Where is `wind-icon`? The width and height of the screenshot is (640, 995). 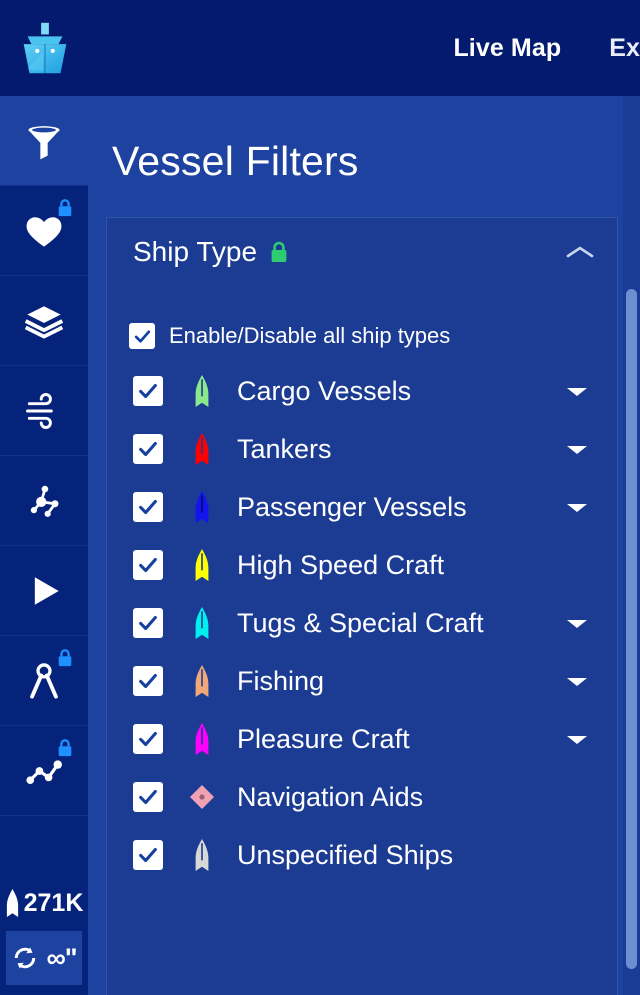
wind-icon is located at coordinates (39, 410).